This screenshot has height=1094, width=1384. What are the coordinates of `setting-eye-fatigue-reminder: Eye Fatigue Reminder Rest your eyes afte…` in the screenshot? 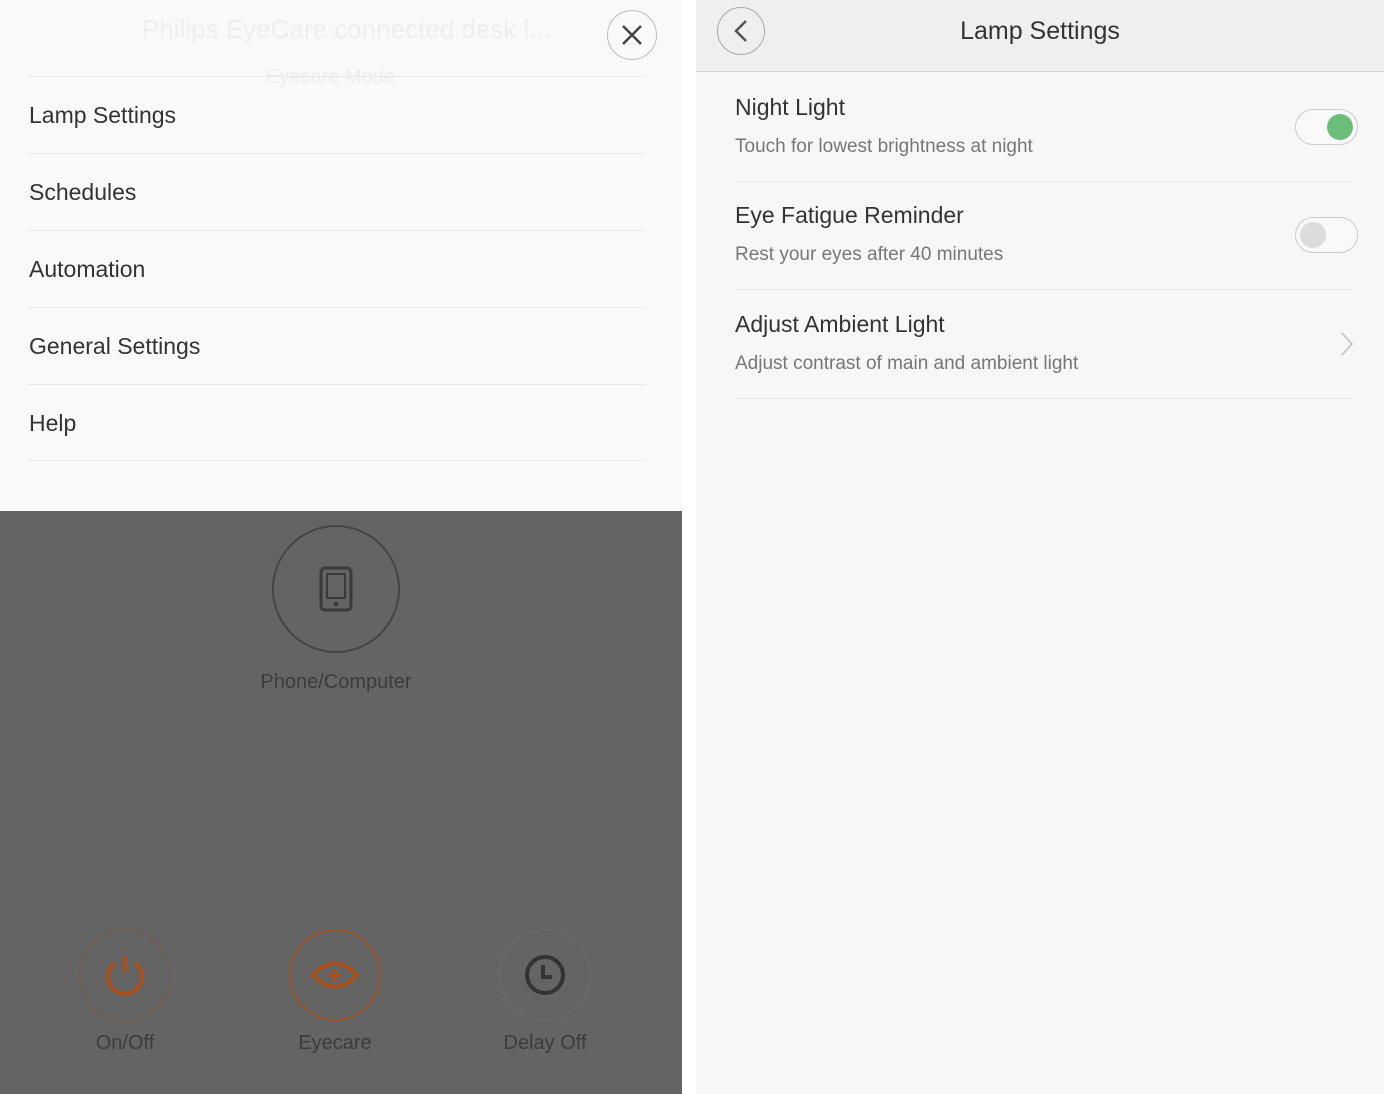 It's located at (1046, 236).